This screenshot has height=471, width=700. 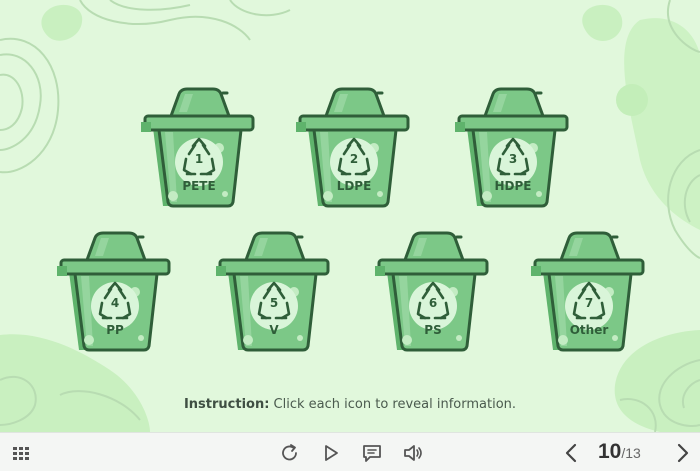 I want to click on replay-button, so click(x=290, y=453).